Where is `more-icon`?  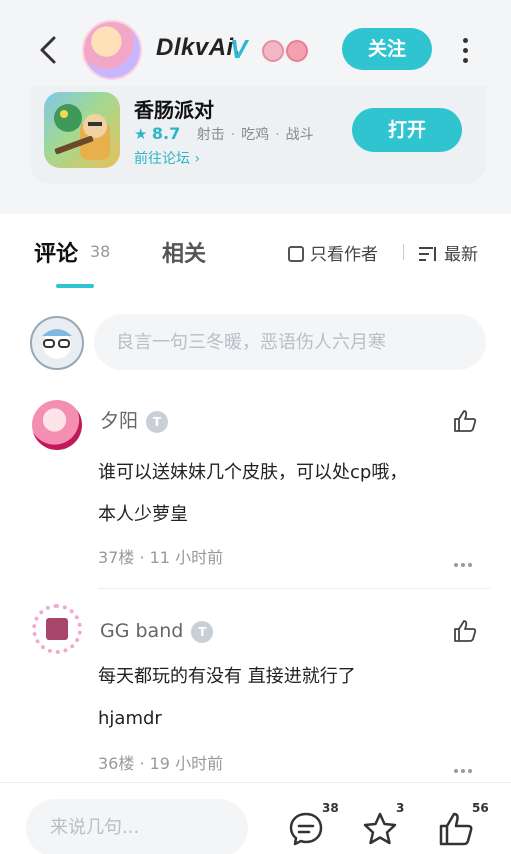
more-icon is located at coordinates (465, 49).